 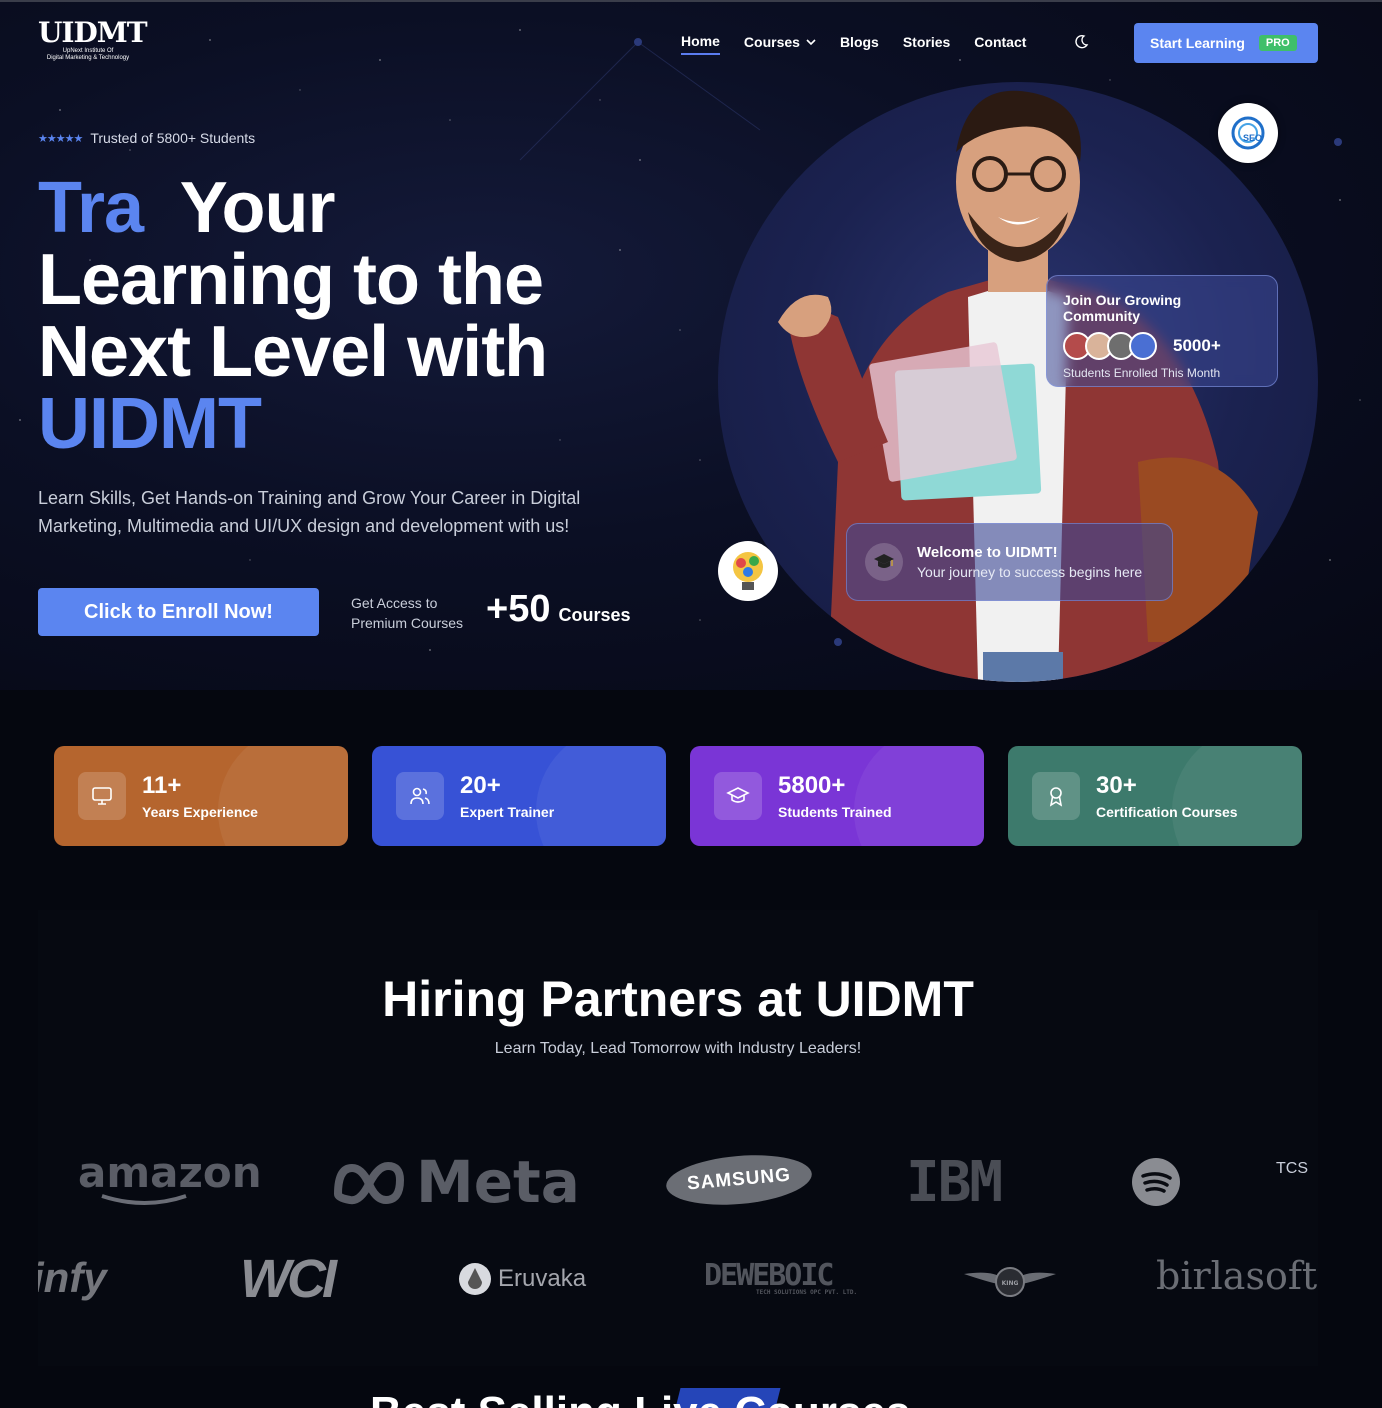 I want to click on spotify-icon, so click(x=1156, y=1182).